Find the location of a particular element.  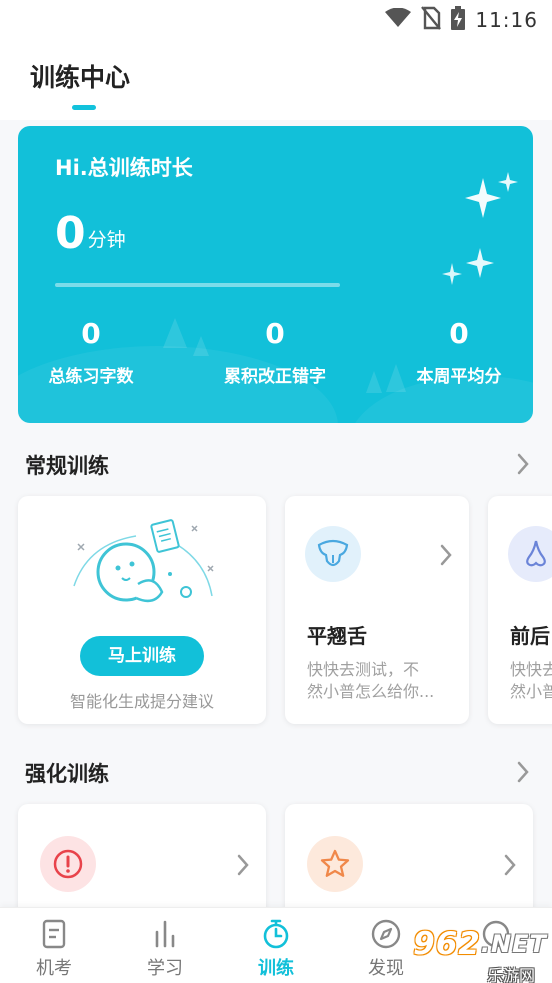

card-title: 前后 is located at coordinates (530, 636).